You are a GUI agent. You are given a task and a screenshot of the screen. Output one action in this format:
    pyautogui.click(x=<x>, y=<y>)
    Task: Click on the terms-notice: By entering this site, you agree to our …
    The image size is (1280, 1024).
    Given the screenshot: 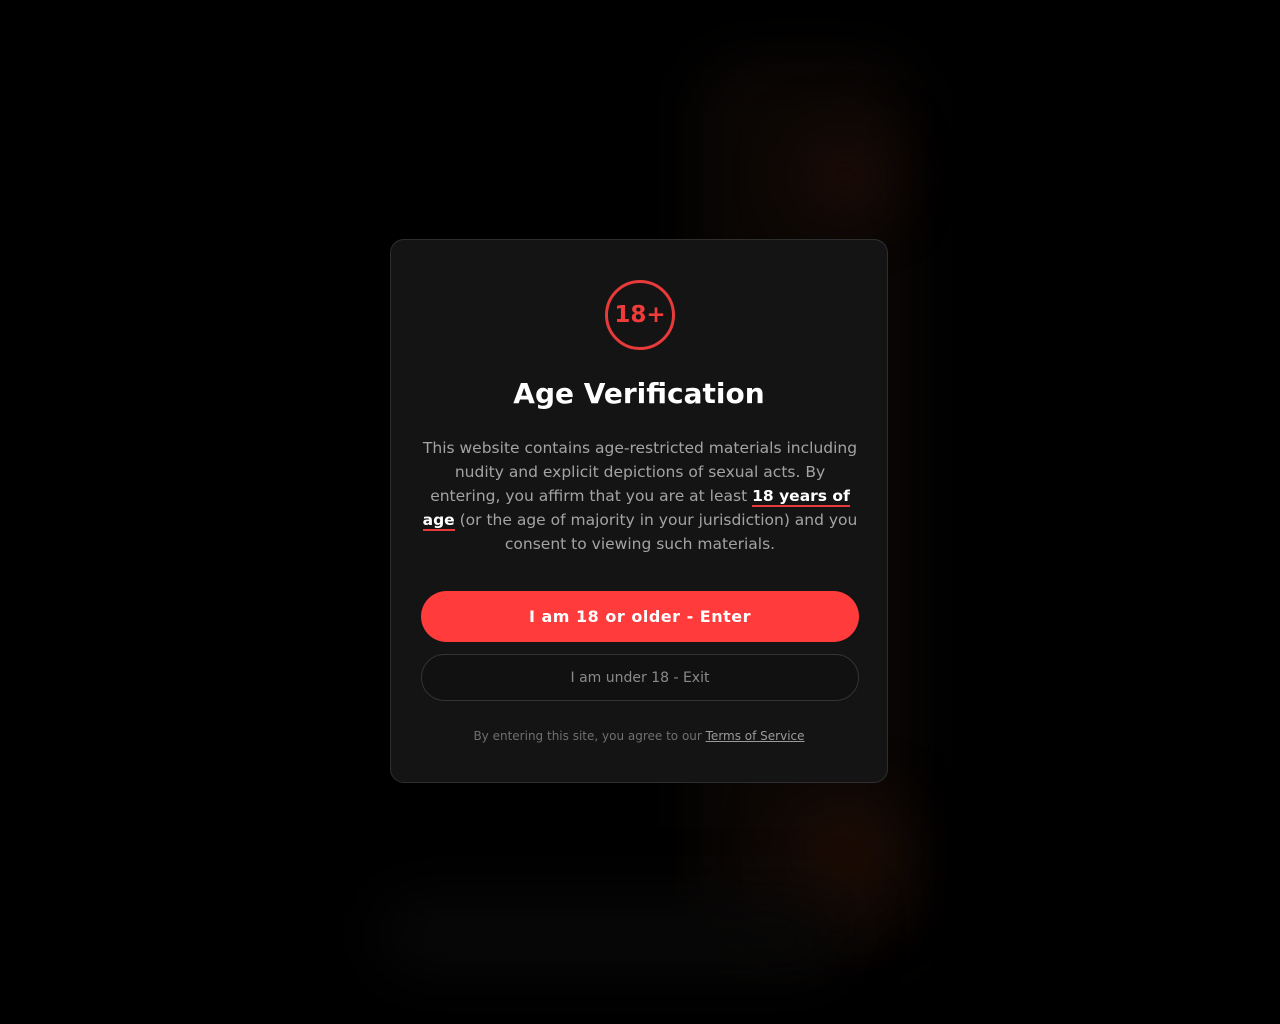 What is the action you would take?
    pyautogui.click(x=639, y=736)
    